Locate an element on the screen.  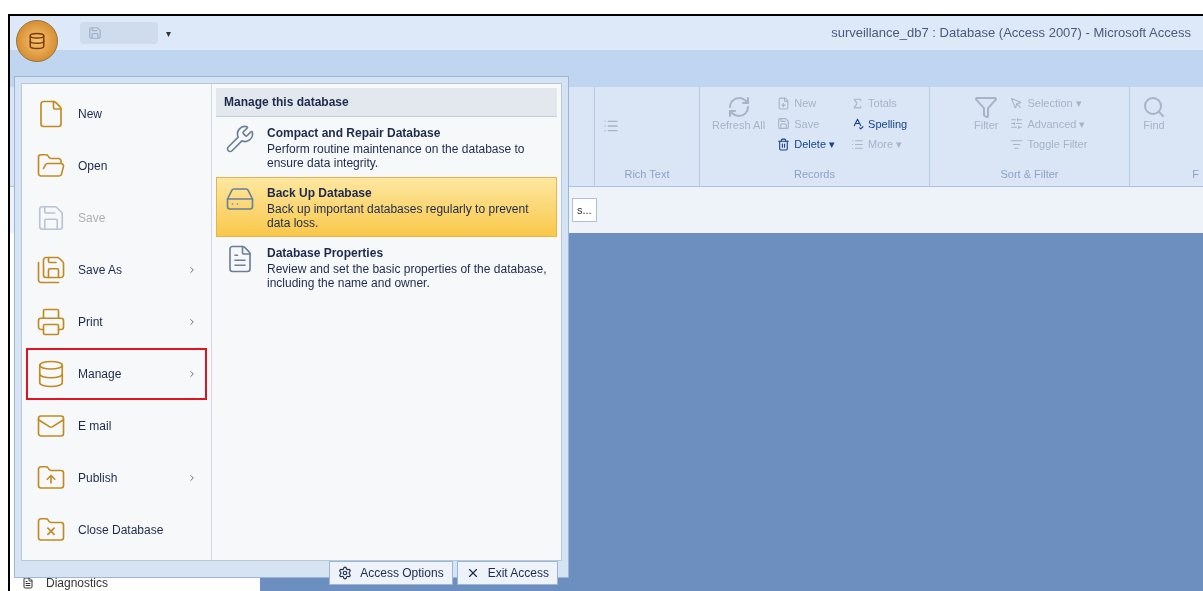
options-icon is located at coordinates (345, 573).